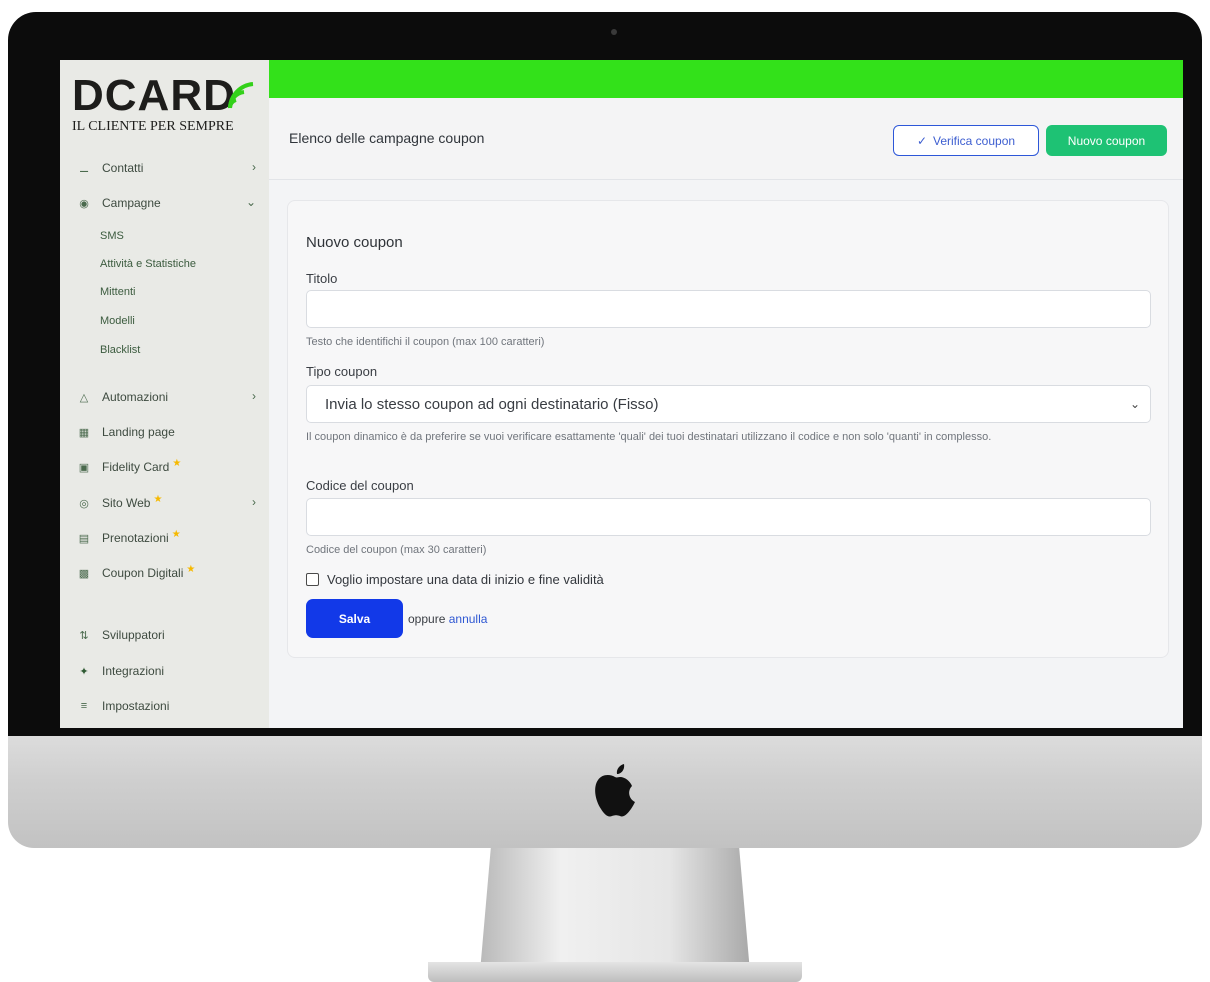 The height and width of the screenshot is (982, 1210). I want to click on coupon-code-label: Codice del coupon, so click(360, 485).